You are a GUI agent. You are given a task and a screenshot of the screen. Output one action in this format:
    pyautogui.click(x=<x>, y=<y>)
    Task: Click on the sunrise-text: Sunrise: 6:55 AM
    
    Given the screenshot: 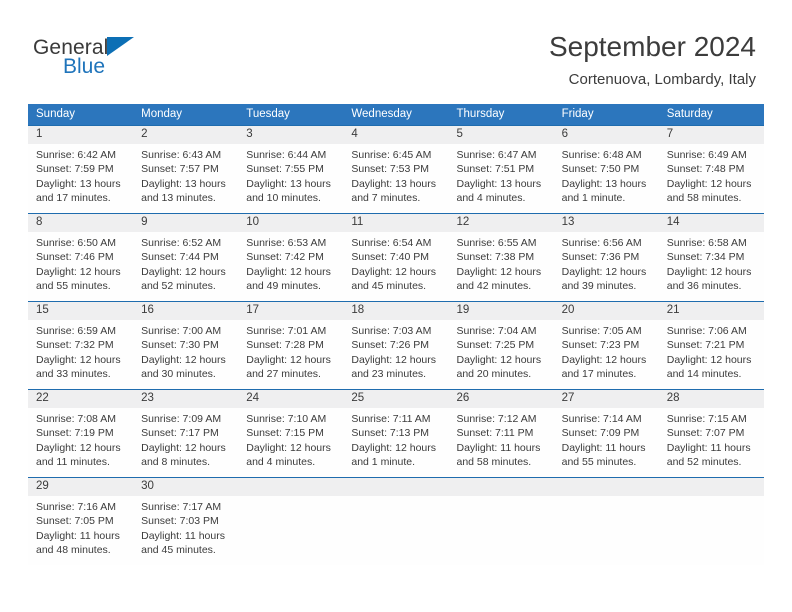 What is the action you would take?
    pyautogui.click(x=496, y=243)
    